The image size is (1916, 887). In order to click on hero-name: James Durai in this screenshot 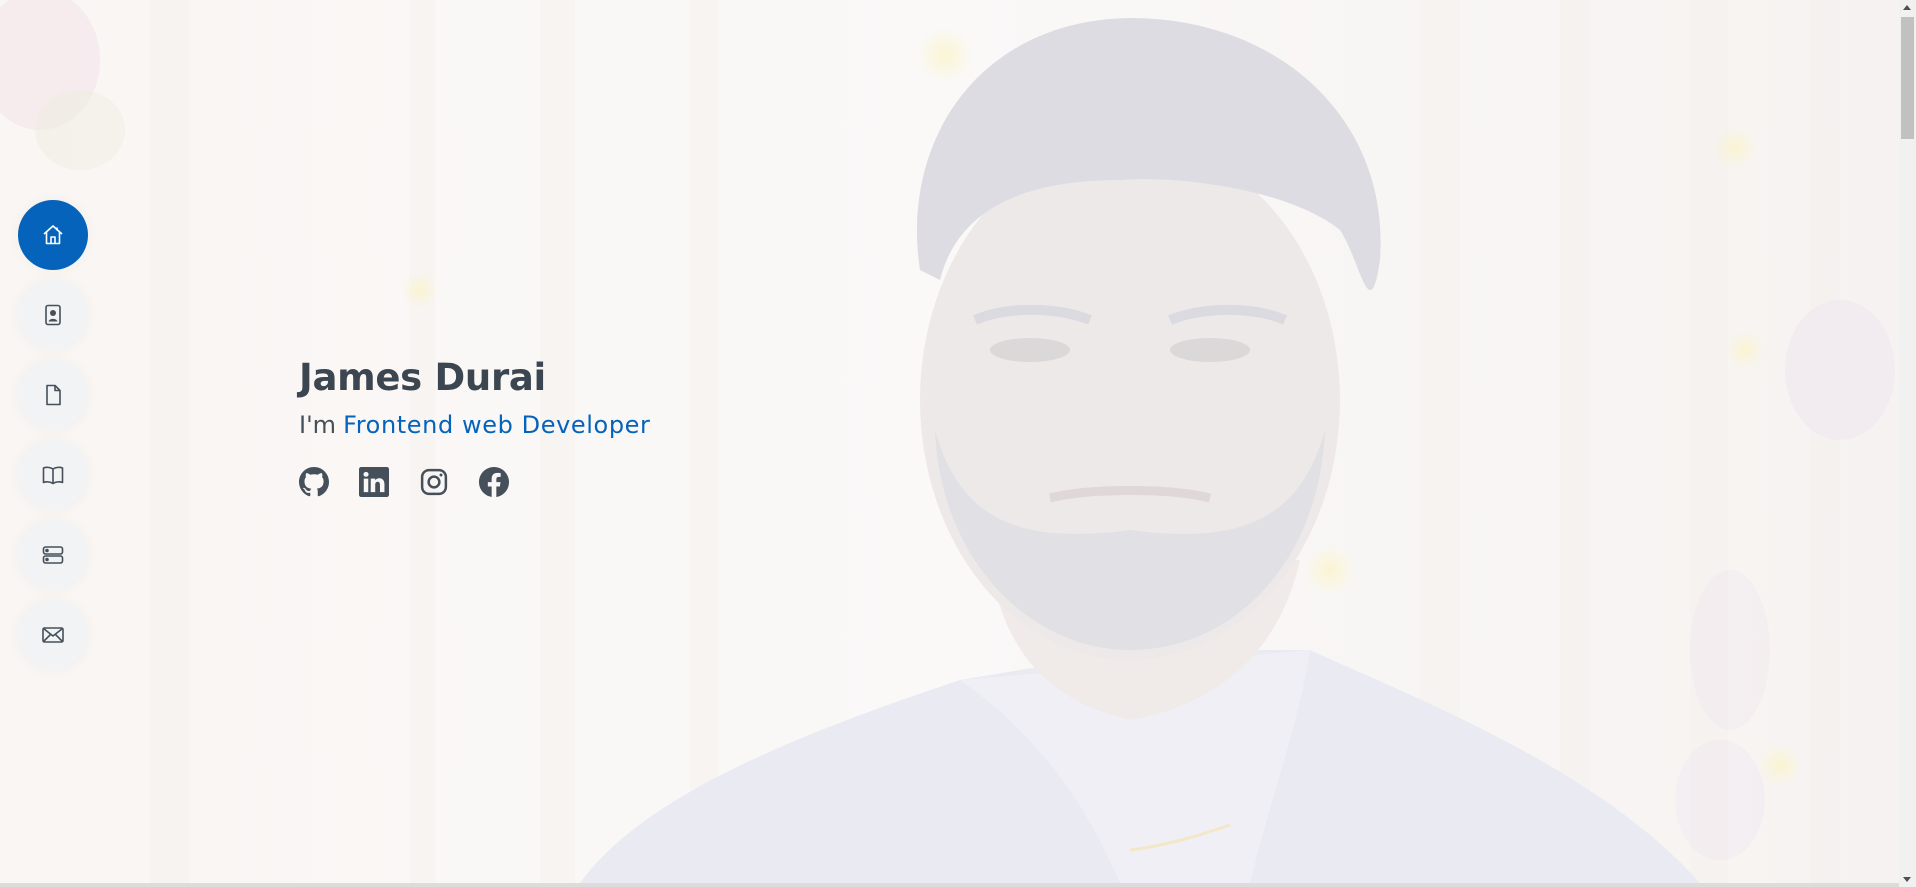, I will do `click(422, 377)`.